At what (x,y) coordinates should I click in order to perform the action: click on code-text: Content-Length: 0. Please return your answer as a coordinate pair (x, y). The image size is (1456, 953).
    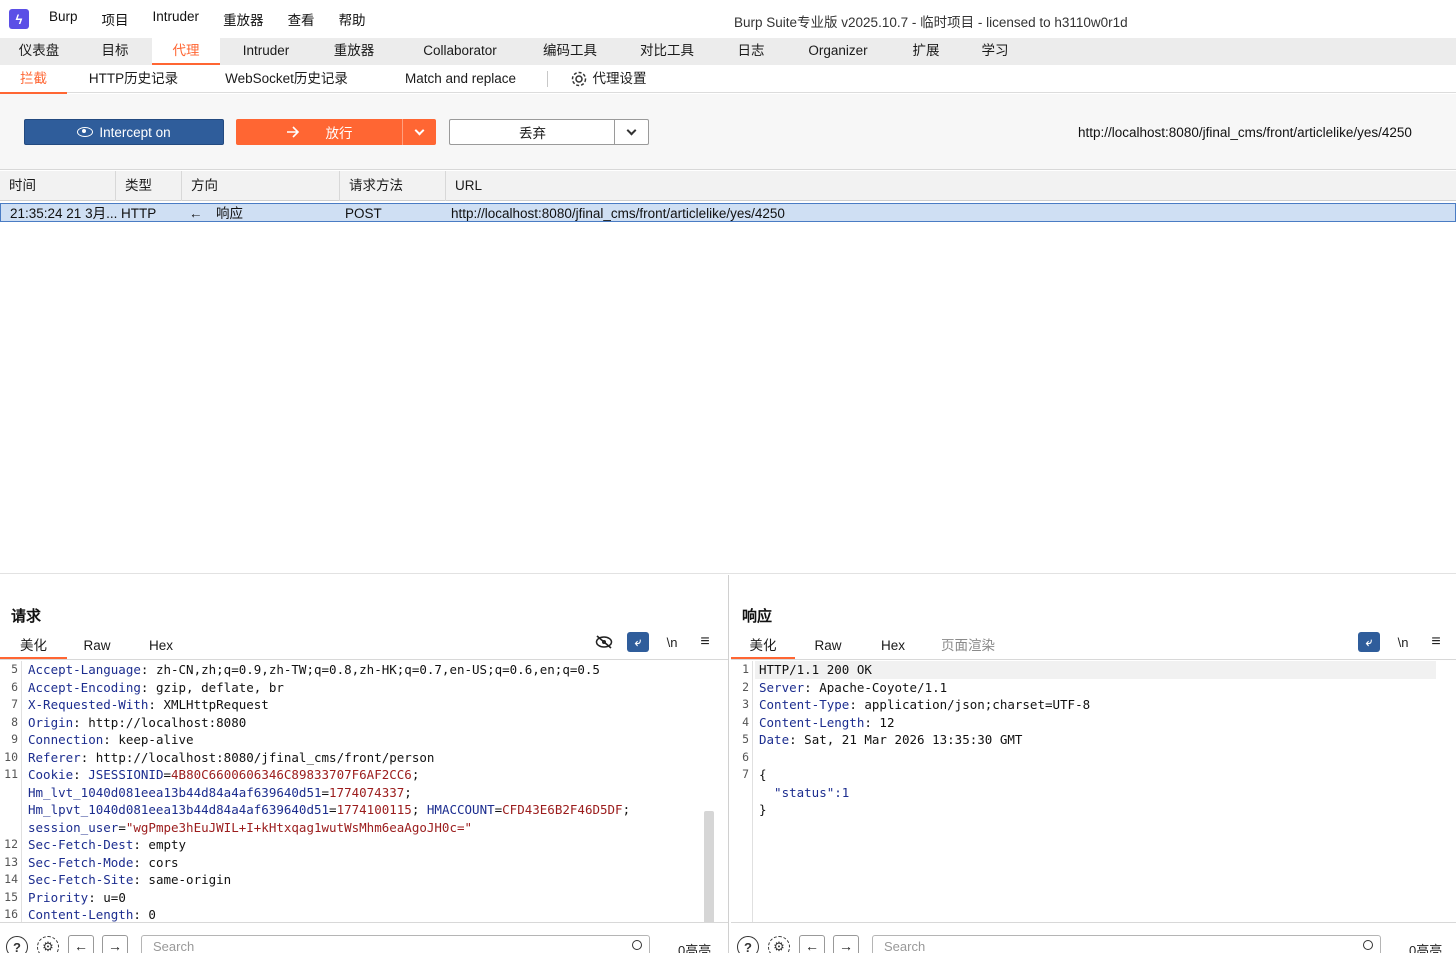
    Looking at the image, I should click on (92, 914).